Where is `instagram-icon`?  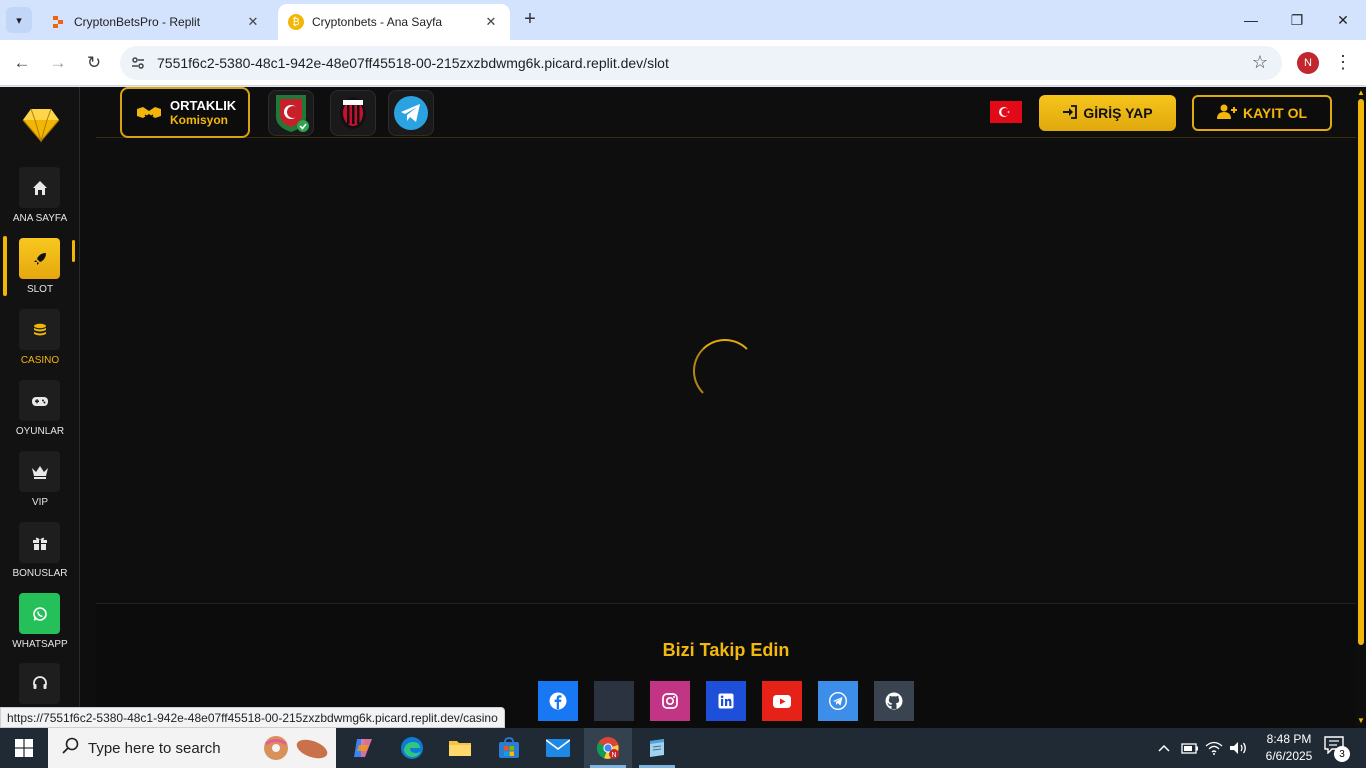
instagram-icon is located at coordinates (670, 701).